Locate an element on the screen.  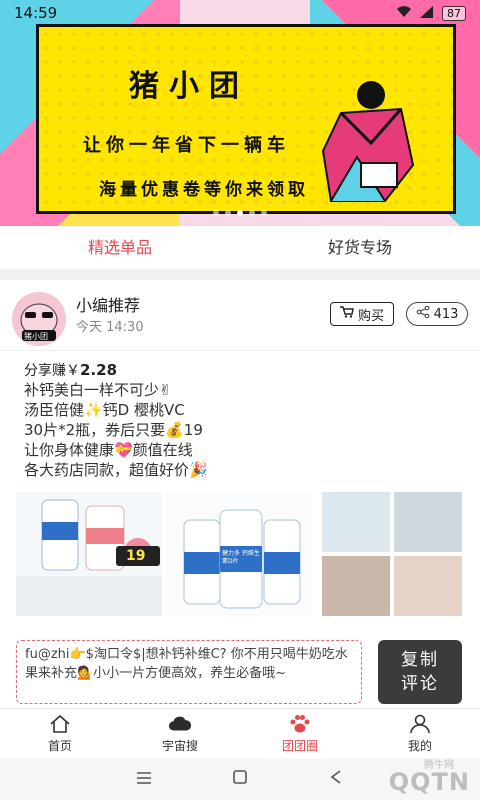
share-button: 413 is located at coordinates (437, 314).